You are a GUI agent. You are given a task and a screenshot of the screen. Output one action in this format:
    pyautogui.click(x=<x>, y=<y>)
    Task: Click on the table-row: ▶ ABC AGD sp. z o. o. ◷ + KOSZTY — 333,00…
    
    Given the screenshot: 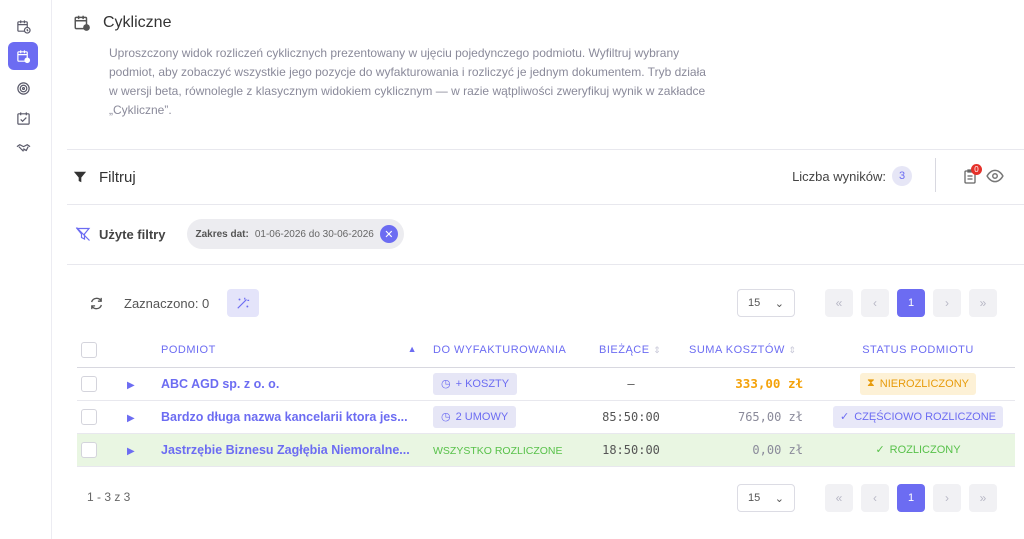 What is the action you would take?
    pyautogui.click(x=546, y=384)
    